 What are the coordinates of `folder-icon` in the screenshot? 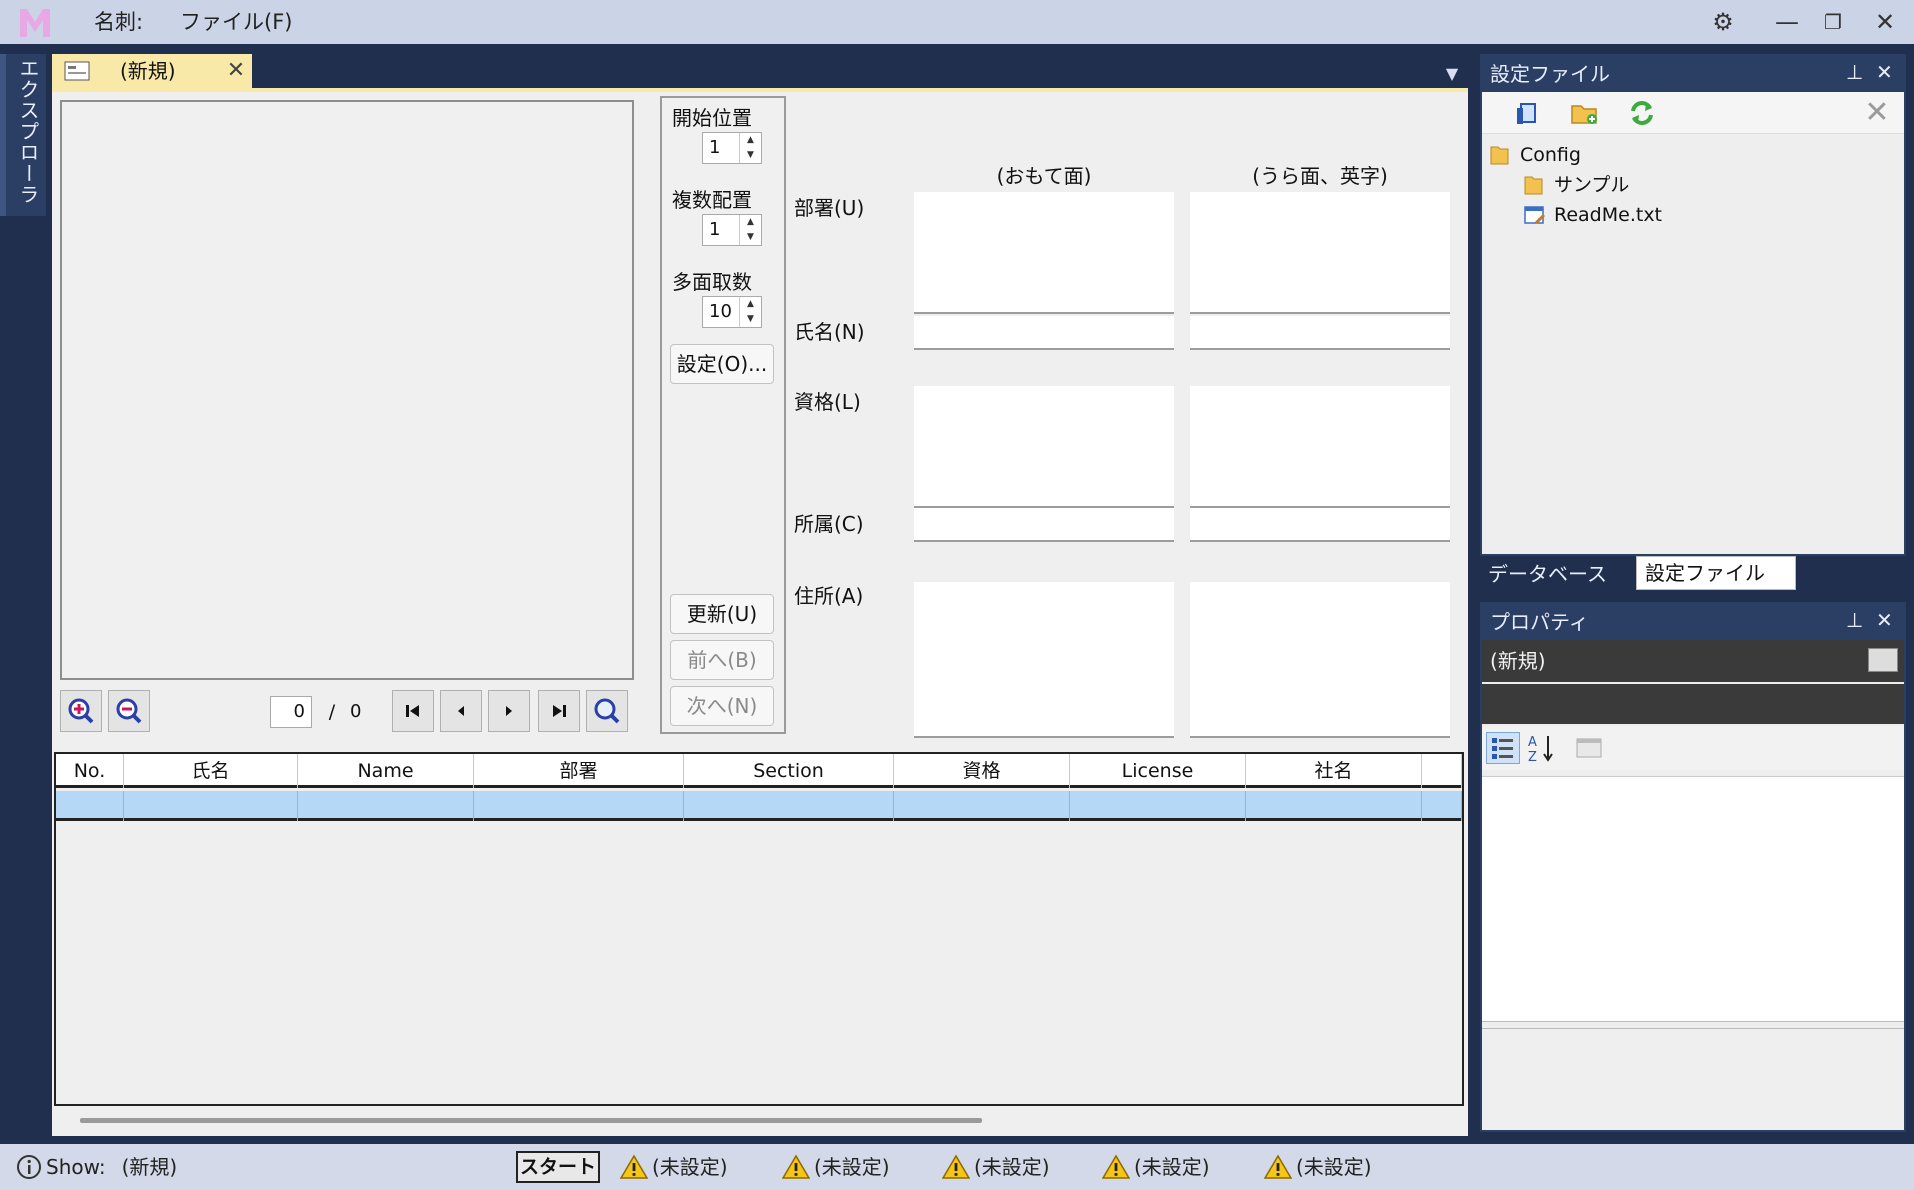 It's located at (1533, 185).